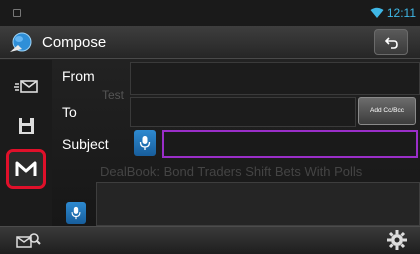 This screenshot has height=254, width=420. I want to click on title-bar: Compose, so click(210, 42).